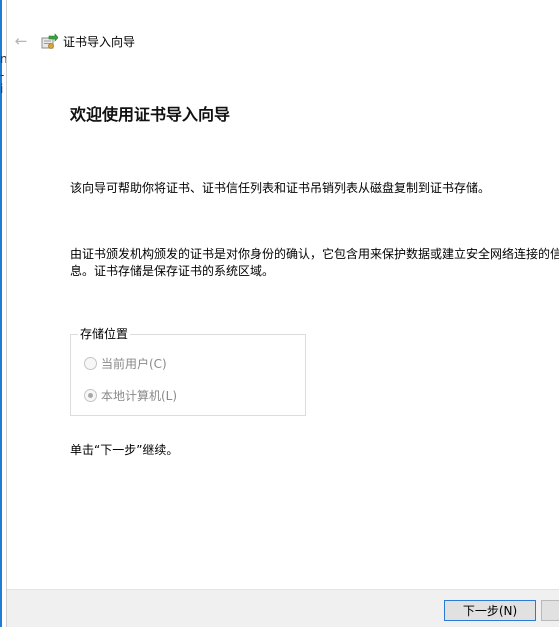  What do you see at coordinates (3, 59) in the screenshot?
I see `background-text-fragment: n` at bounding box center [3, 59].